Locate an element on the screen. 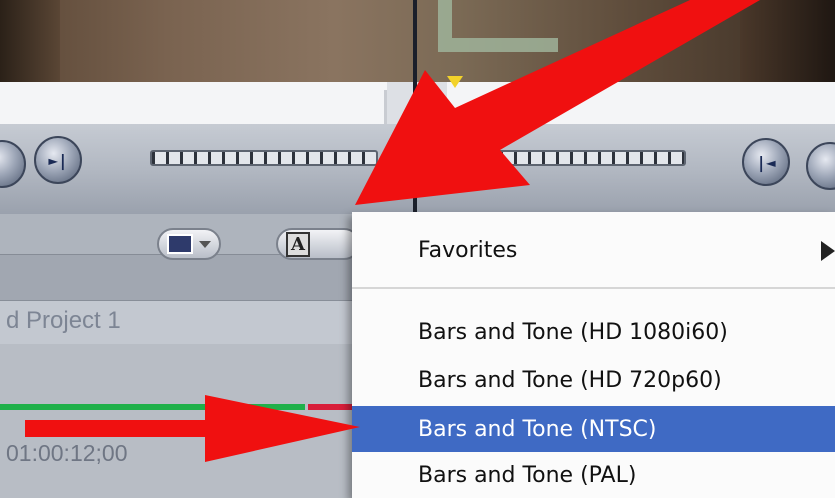 This screenshot has height=498, width=835. annotation-arrow-bottom-icon is located at coordinates (192, 428).